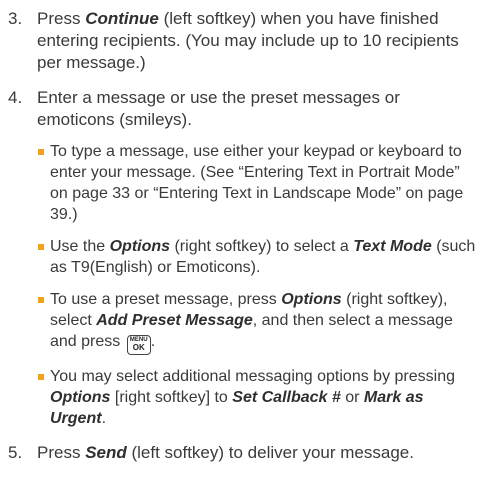 The image size is (485, 486). What do you see at coordinates (138, 345) in the screenshot?
I see `menu-ok-key-icon: MENU OK` at bounding box center [138, 345].